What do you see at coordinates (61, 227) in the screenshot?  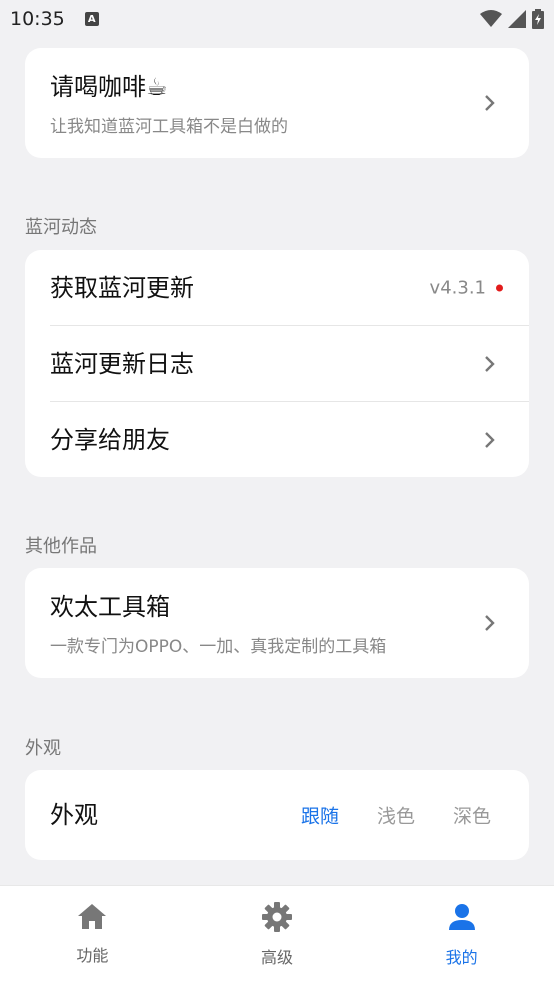 I see `section-label-lanhe: 蓝河动态` at bounding box center [61, 227].